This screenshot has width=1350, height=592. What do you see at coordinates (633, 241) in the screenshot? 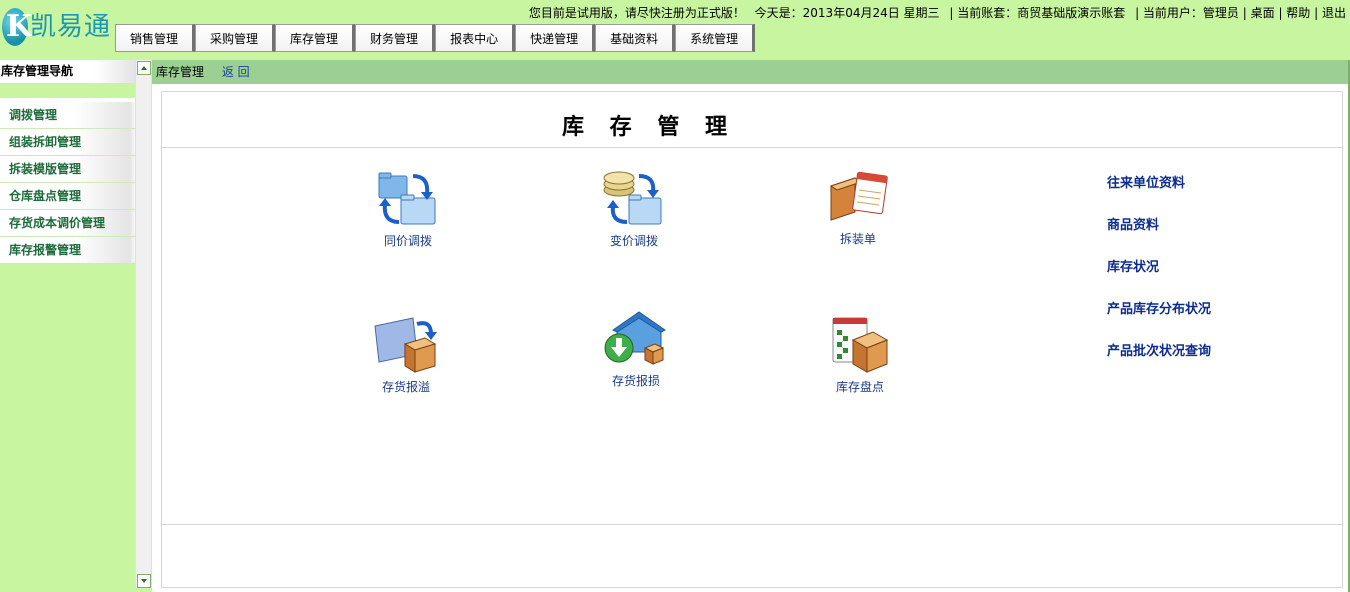
I see `tool-label: 变价调拨` at bounding box center [633, 241].